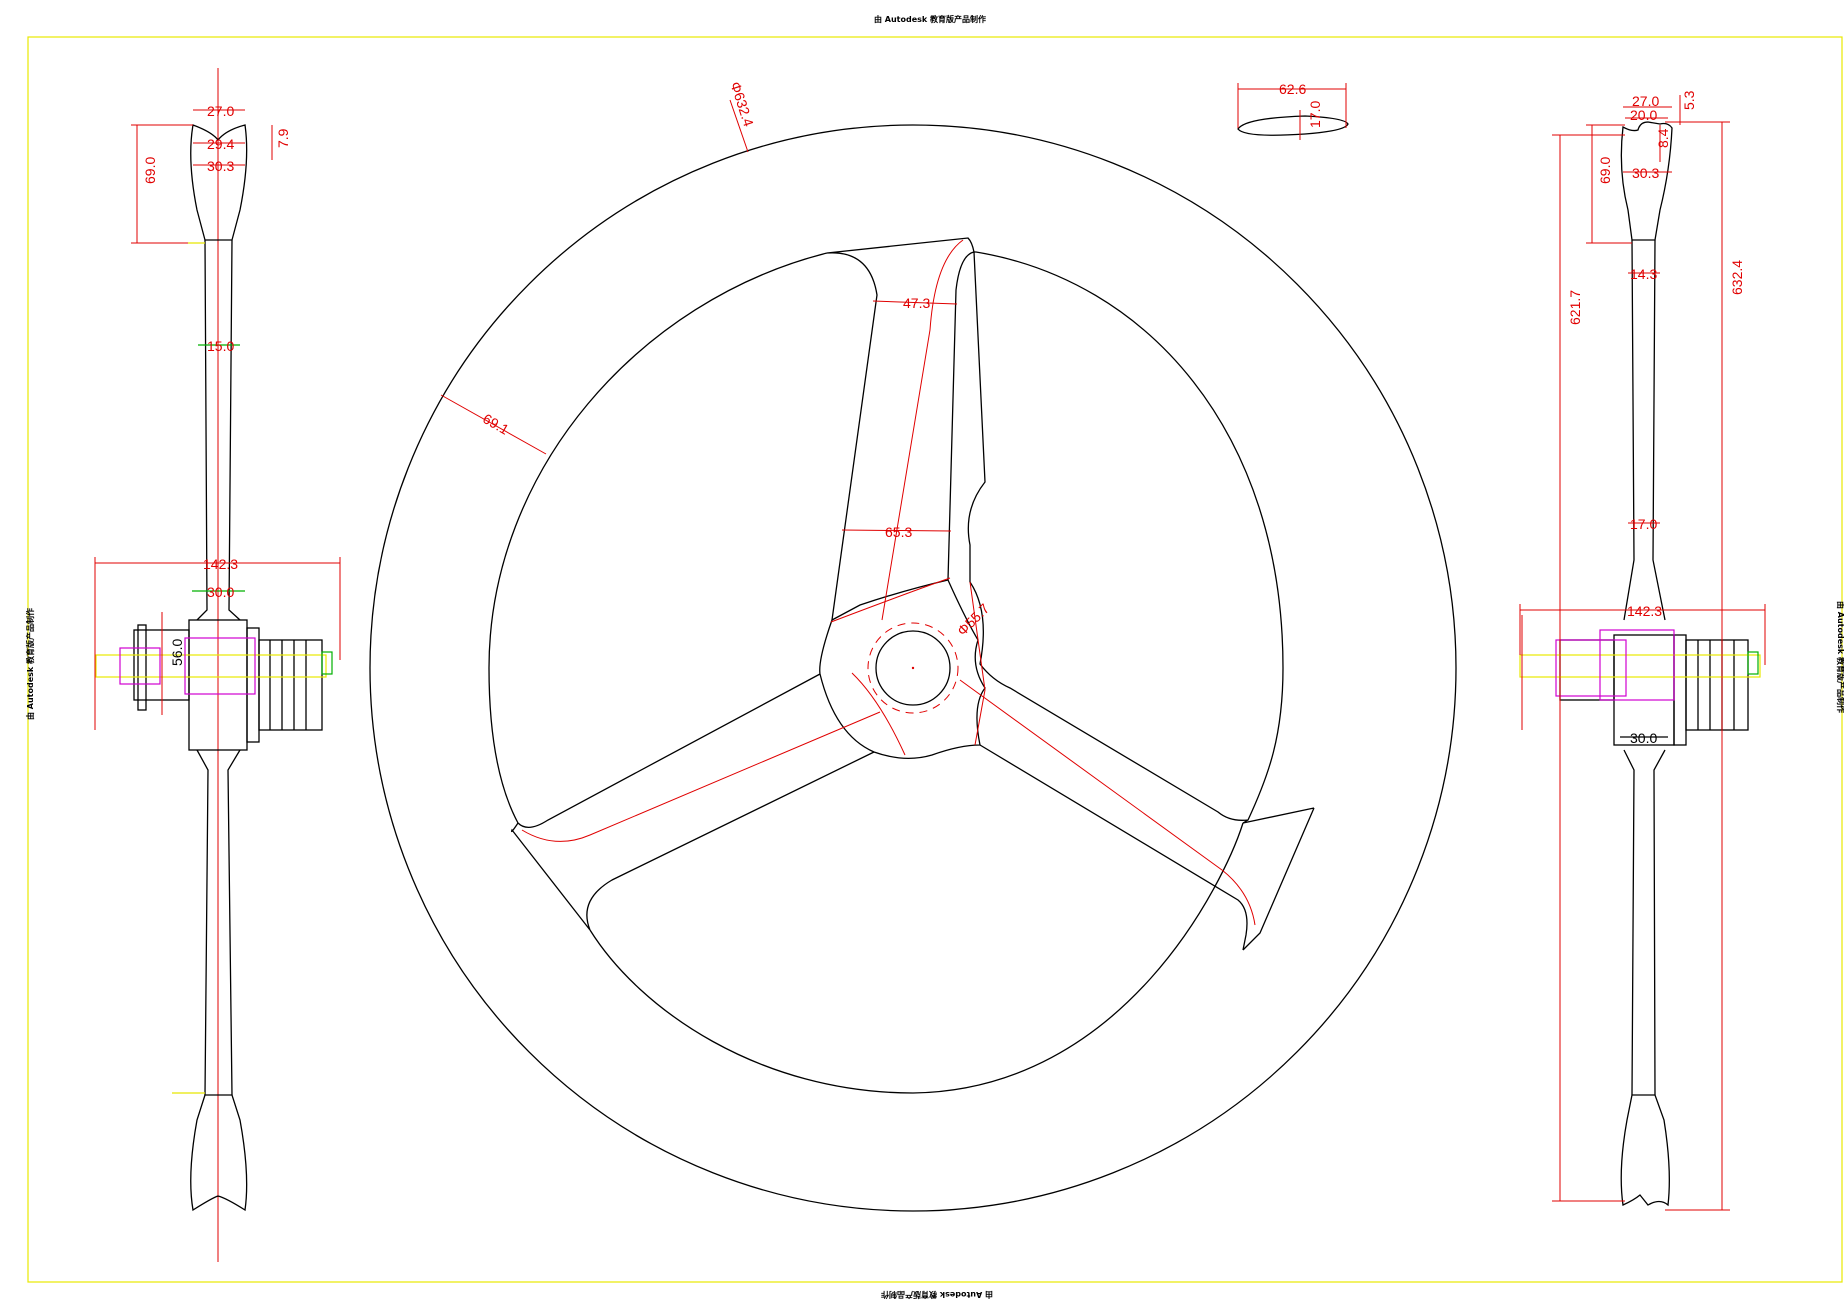 The image size is (1844, 1304). What do you see at coordinates (1643, 274) in the screenshot?
I see `dim-r-spoke-top: 14.3` at bounding box center [1643, 274].